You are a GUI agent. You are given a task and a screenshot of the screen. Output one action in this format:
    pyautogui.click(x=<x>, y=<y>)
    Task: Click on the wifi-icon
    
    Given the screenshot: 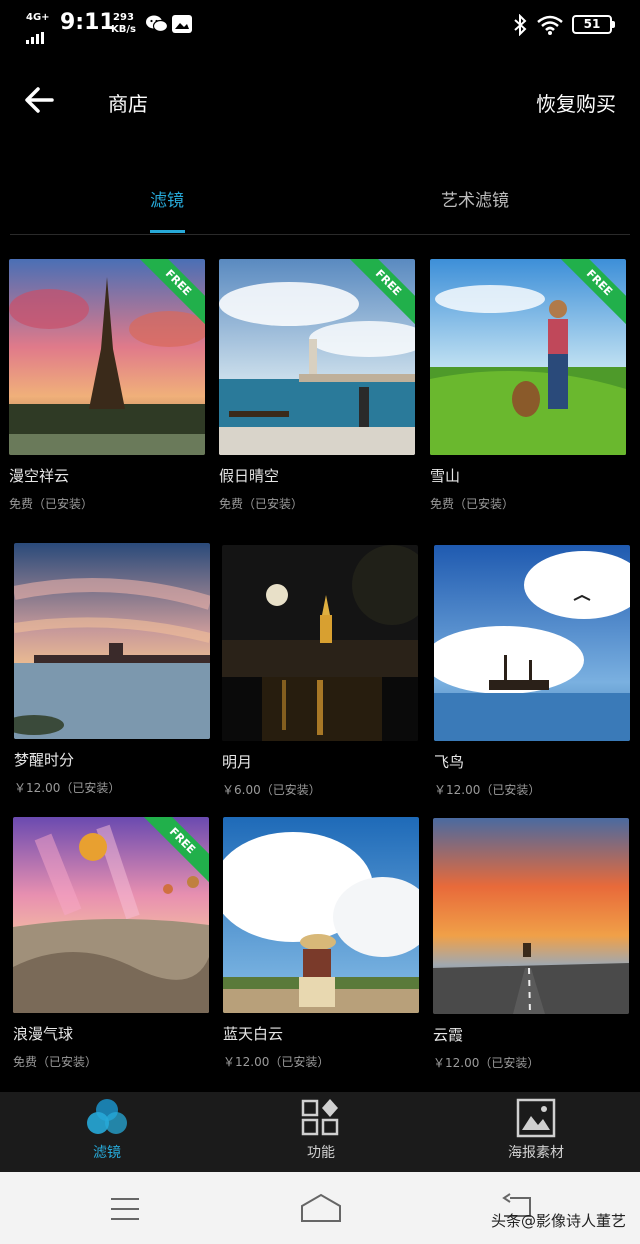 What is the action you would take?
    pyautogui.click(x=550, y=27)
    